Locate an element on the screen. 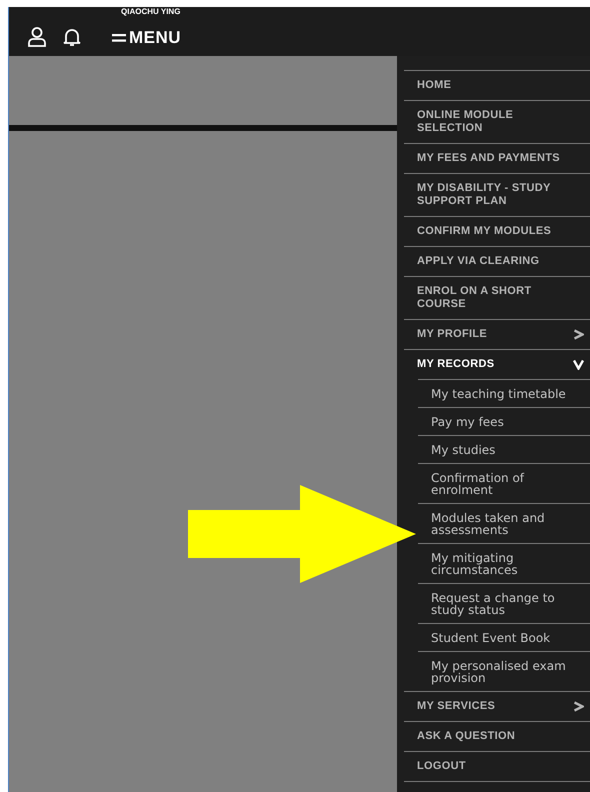  submenu-item: My studies is located at coordinates (504, 449).